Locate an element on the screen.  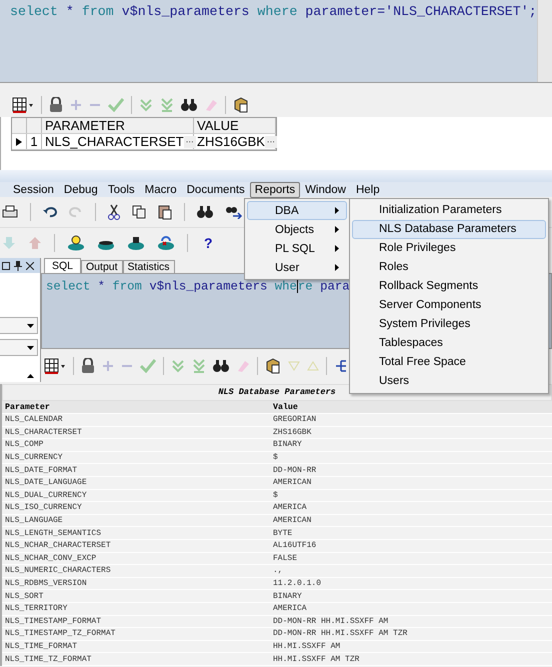
table-cell-text: NLS_LANGUAGE is located at coordinates (34, 521).